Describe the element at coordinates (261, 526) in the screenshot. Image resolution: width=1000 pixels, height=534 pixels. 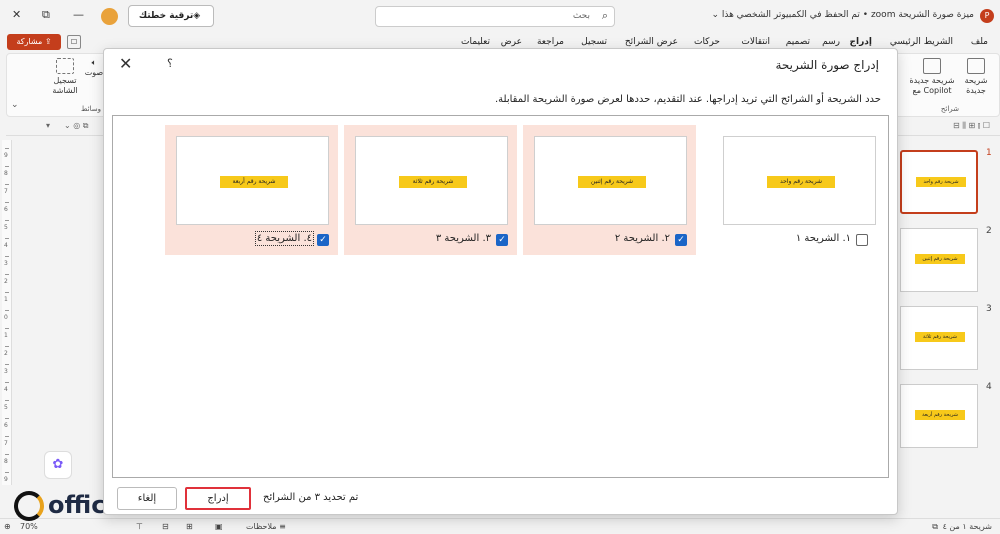
I see `notes-label: ملاحظات` at that location.